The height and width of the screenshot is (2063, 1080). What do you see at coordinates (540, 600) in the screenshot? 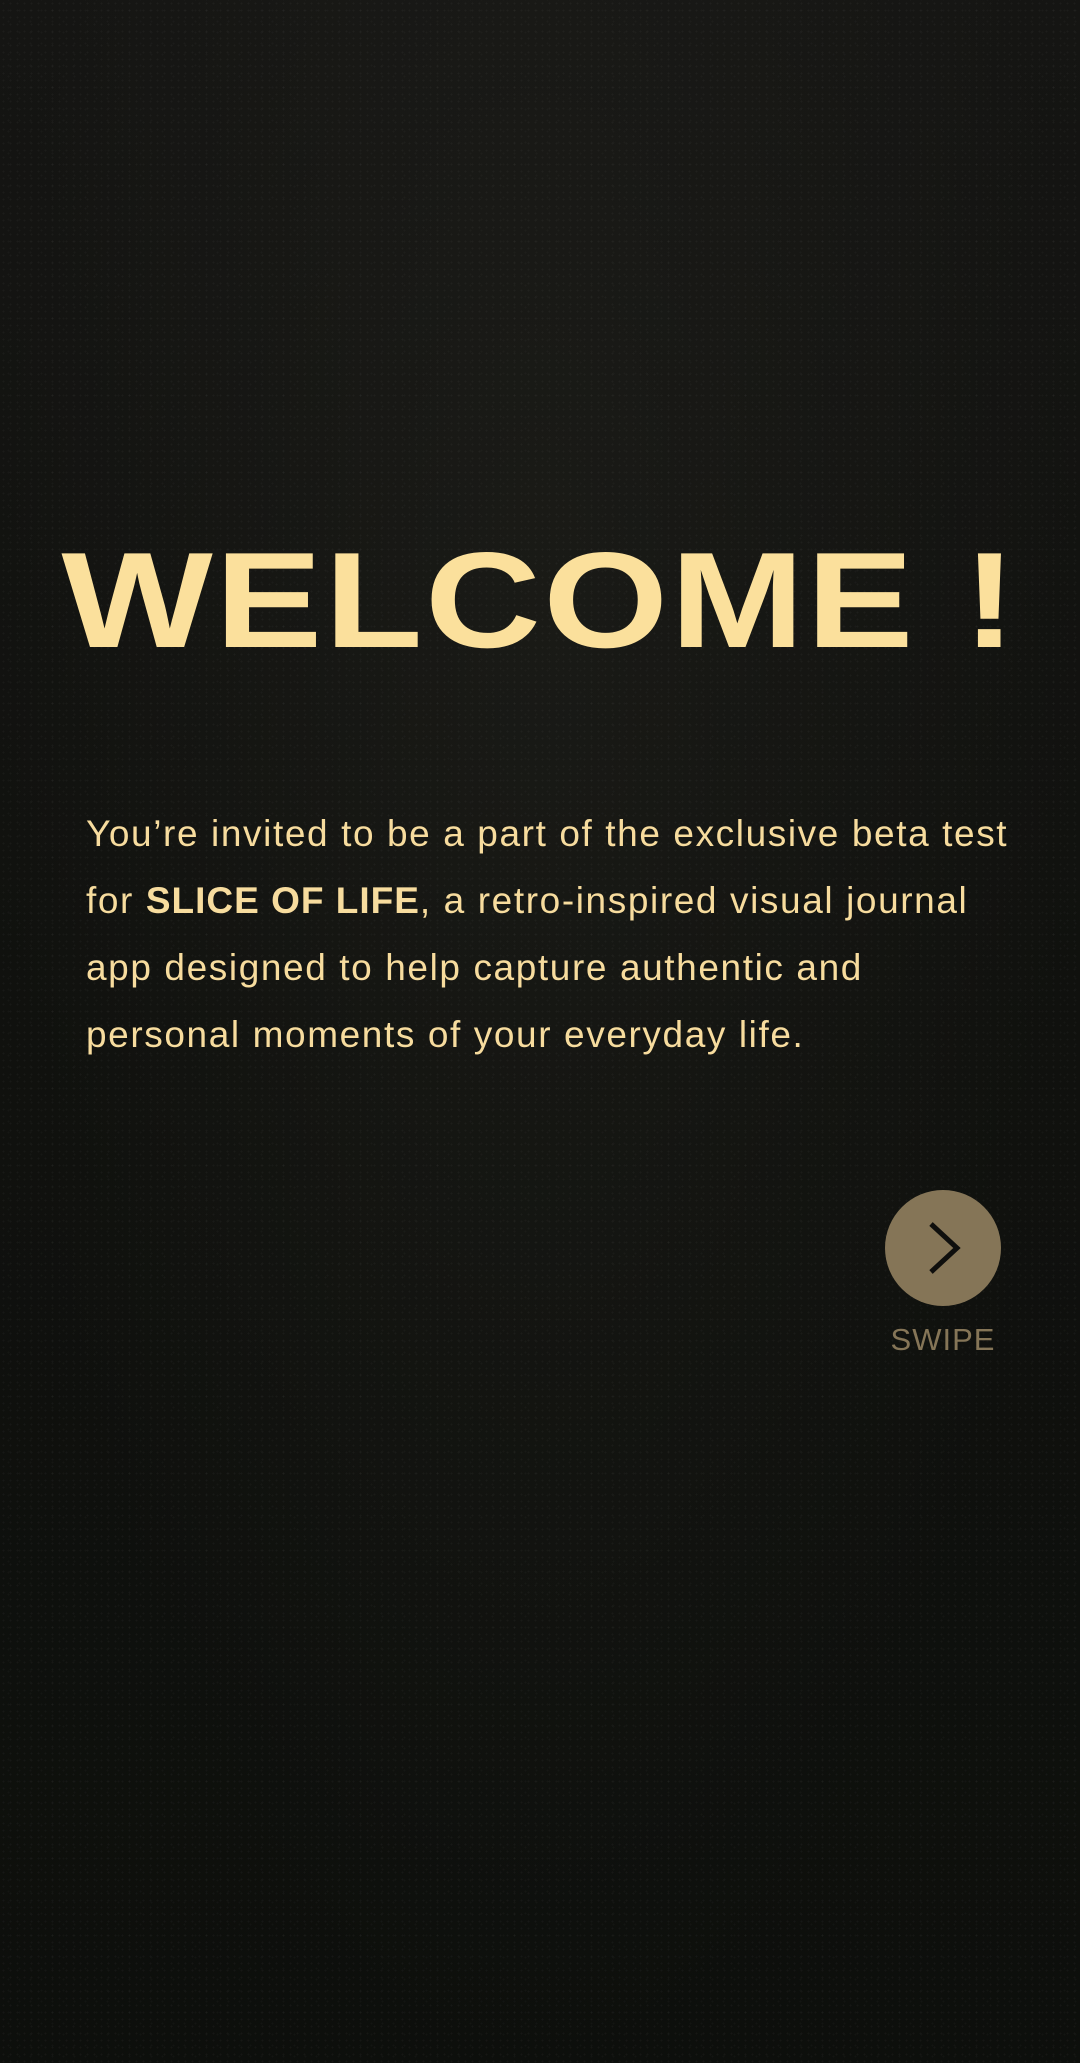
I see `welcome-title: WELCOME !` at bounding box center [540, 600].